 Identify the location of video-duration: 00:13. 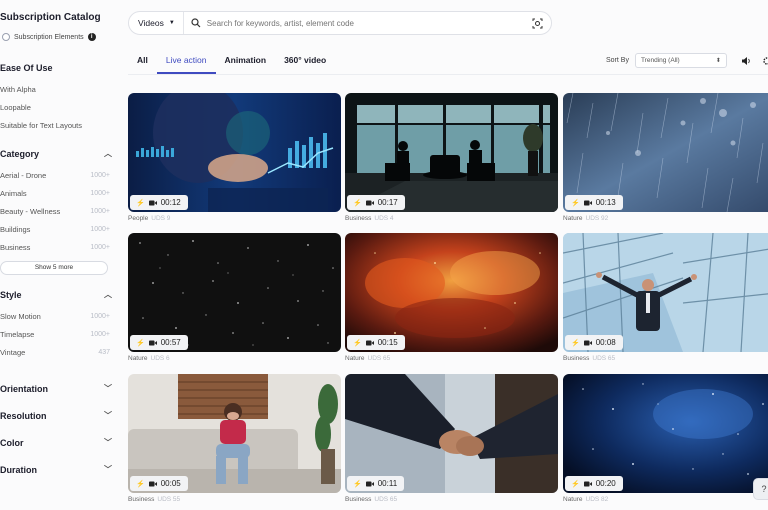
(605, 202).